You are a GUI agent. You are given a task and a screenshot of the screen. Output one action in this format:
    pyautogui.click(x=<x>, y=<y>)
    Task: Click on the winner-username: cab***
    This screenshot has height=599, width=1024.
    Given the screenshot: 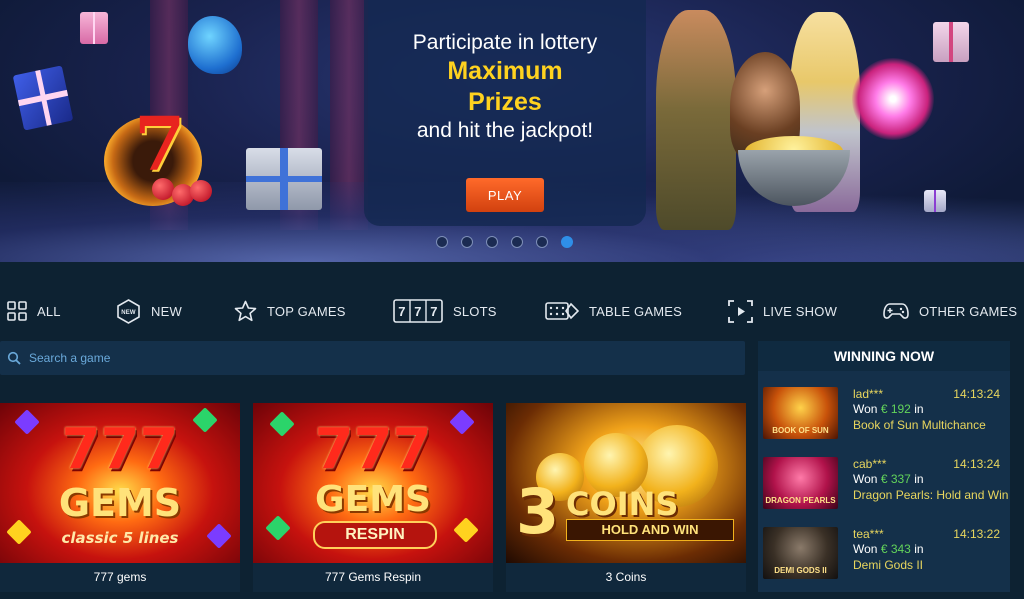 What is the action you would take?
    pyautogui.click(x=870, y=464)
    